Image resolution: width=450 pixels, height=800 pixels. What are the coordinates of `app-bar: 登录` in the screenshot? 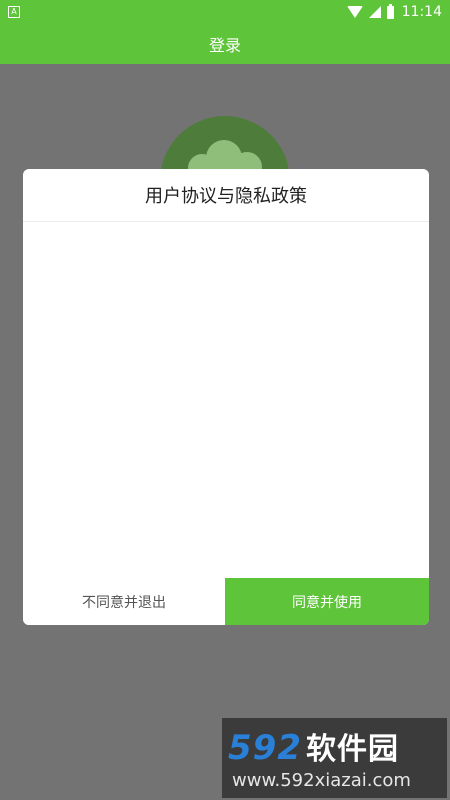 It's located at (225, 44).